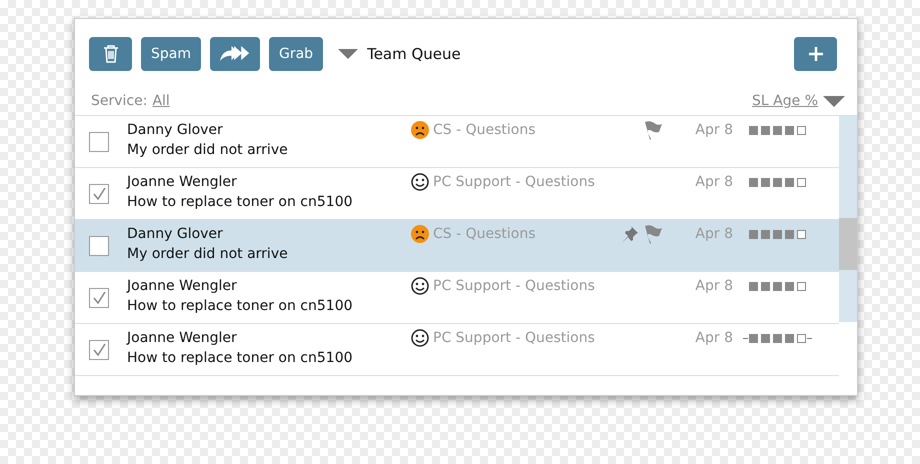 This screenshot has width=920, height=464. I want to click on double-arrow-icon, so click(235, 54).